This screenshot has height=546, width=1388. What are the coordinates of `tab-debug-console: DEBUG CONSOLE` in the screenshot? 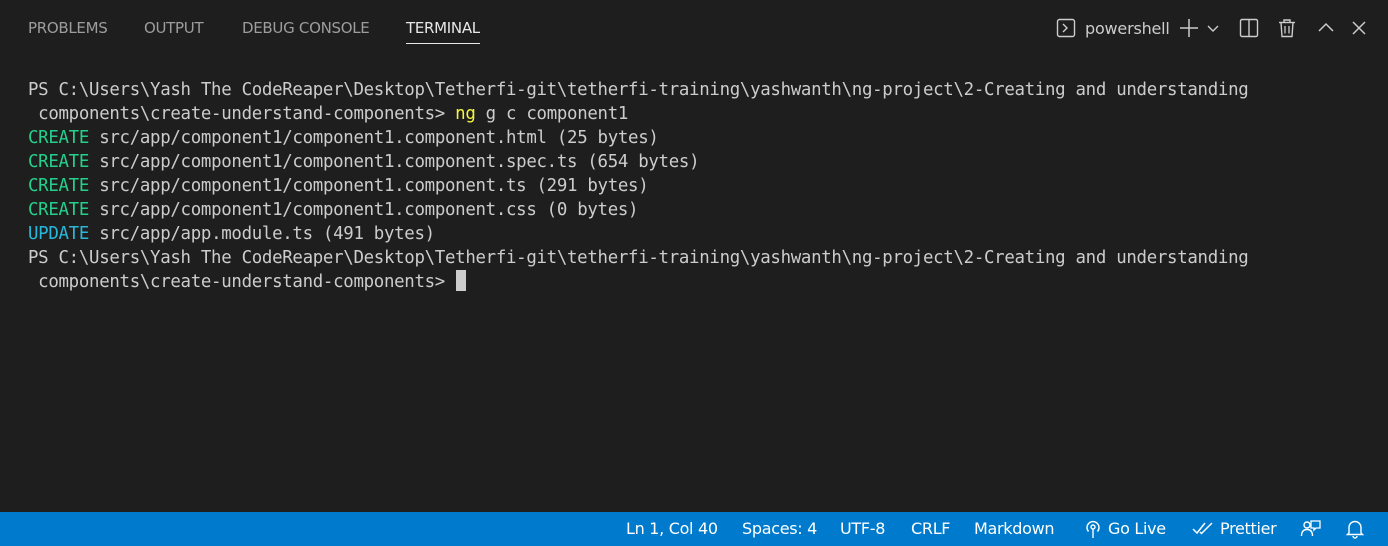 It's located at (306, 30).